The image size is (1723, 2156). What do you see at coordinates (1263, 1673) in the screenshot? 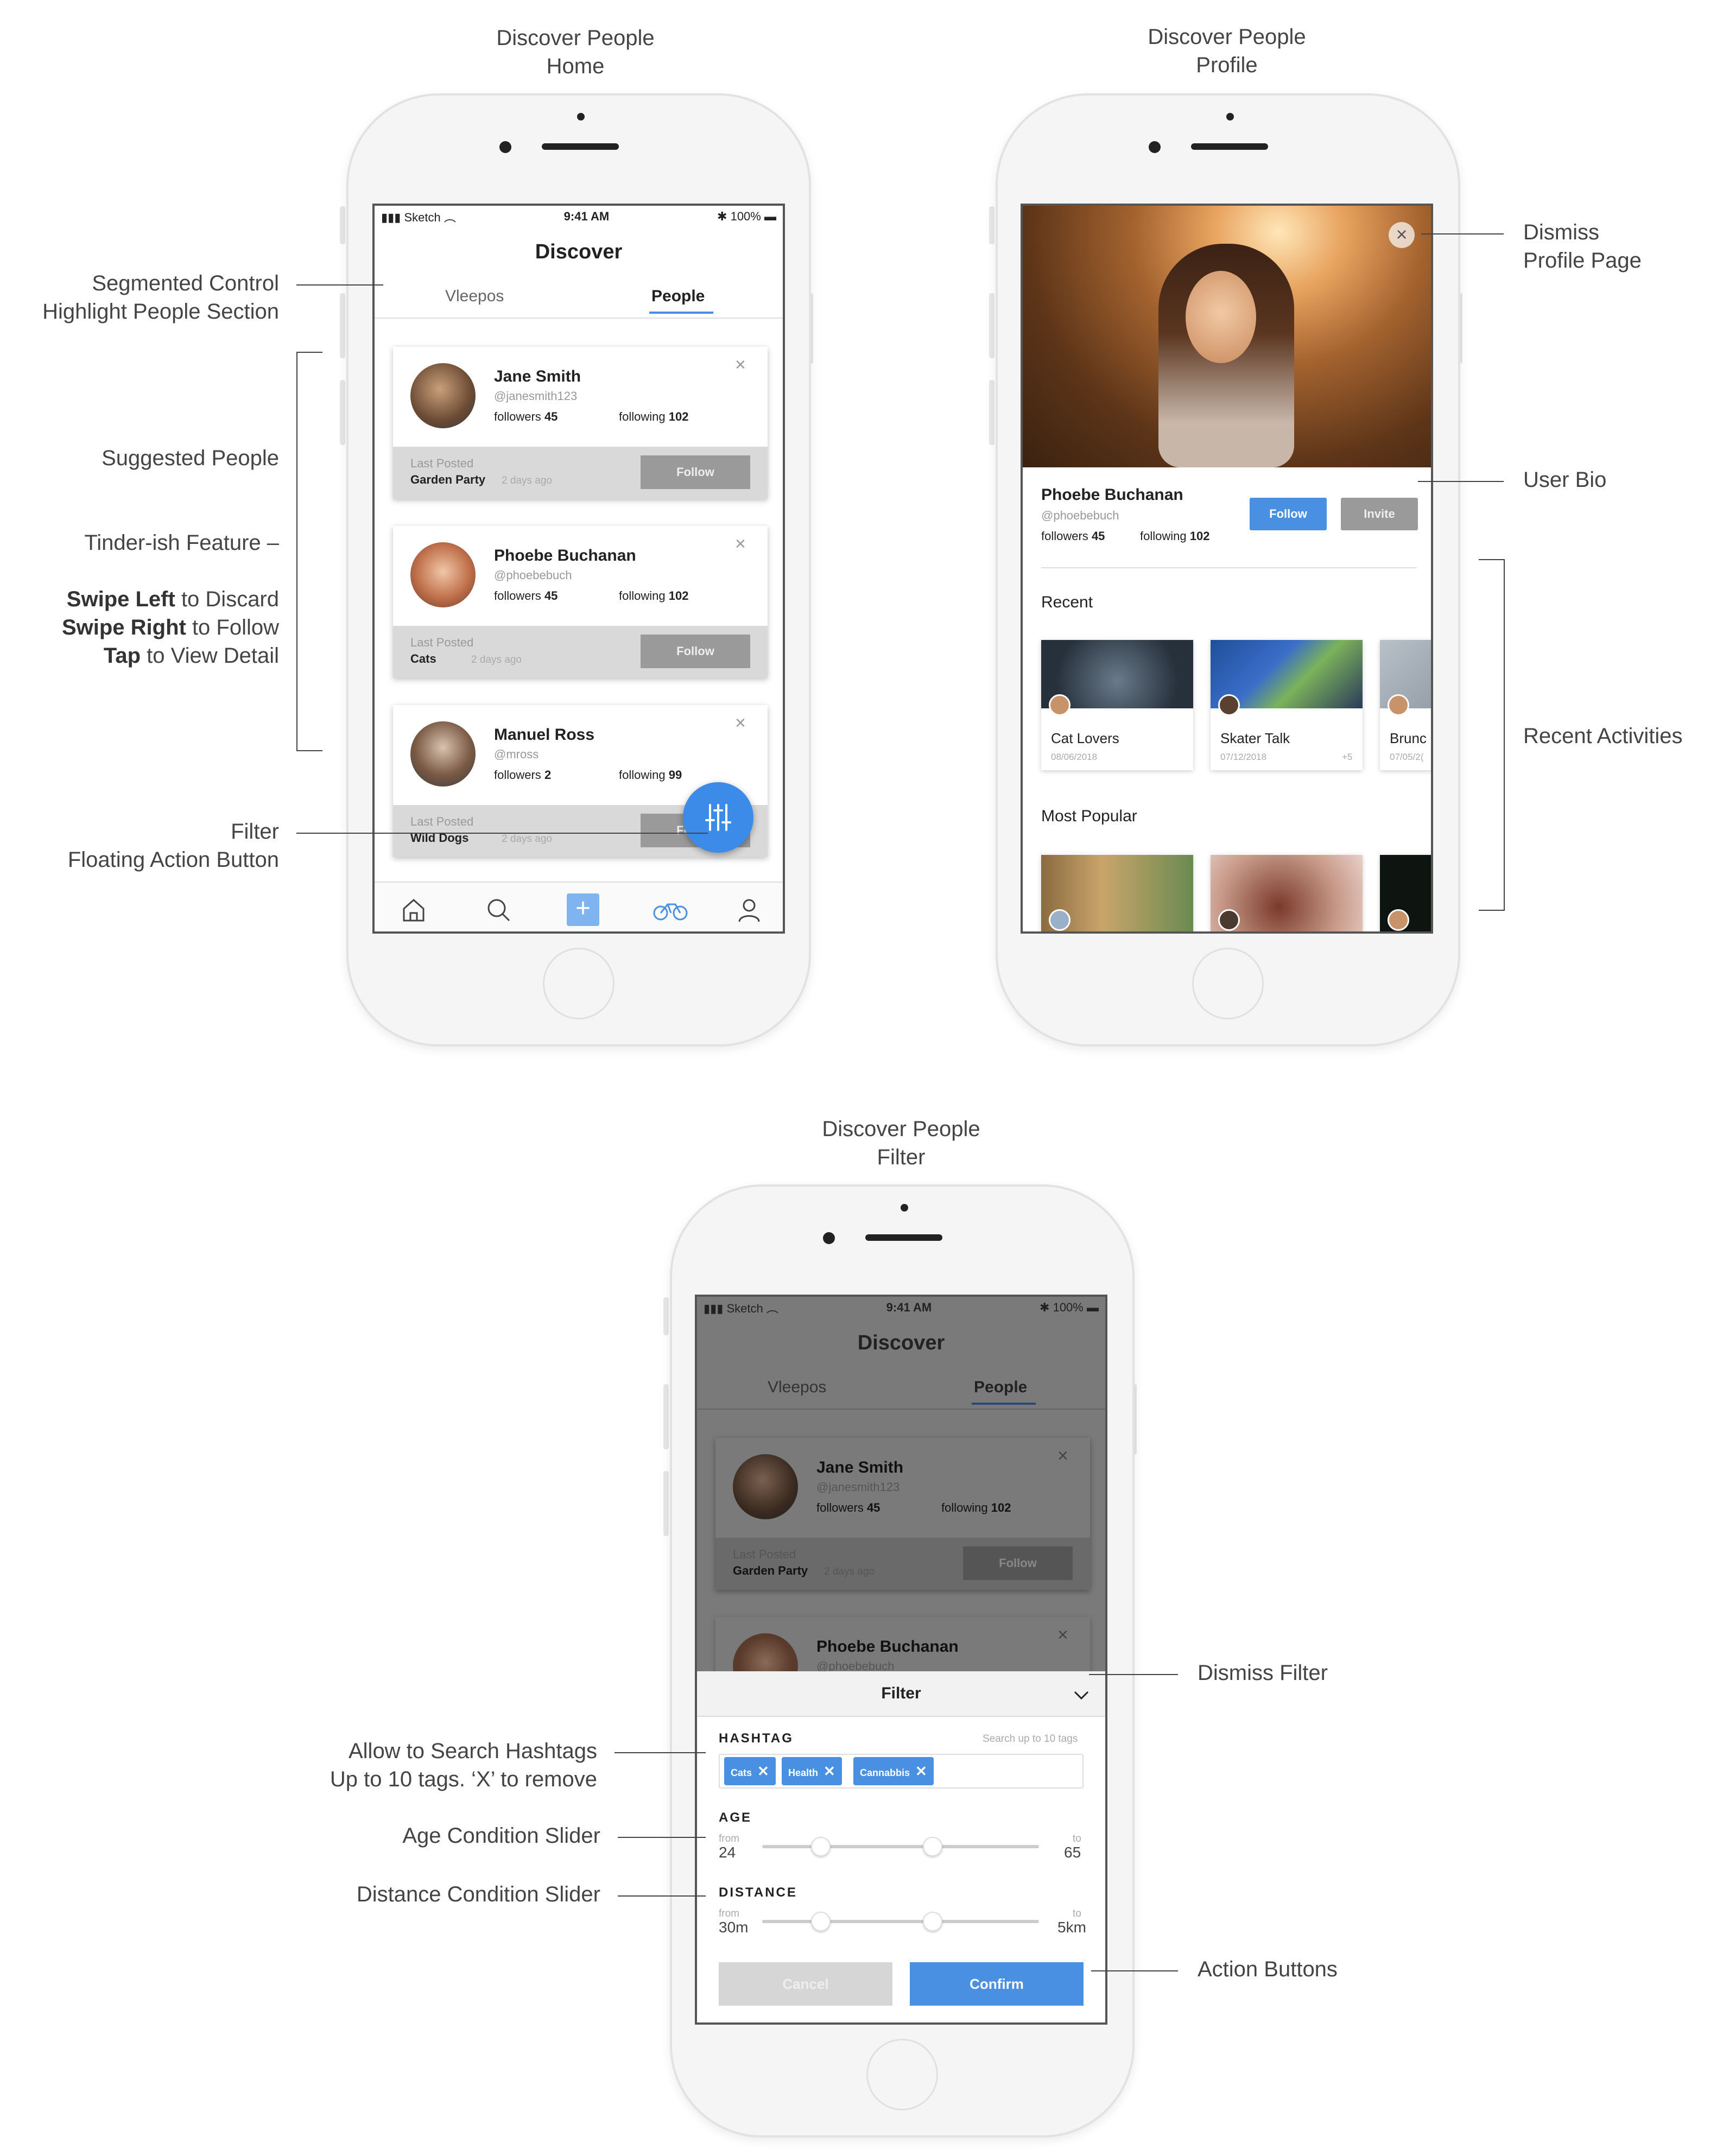
I see `annotation-dismiss-filter: Dismiss Filter` at bounding box center [1263, 1673].